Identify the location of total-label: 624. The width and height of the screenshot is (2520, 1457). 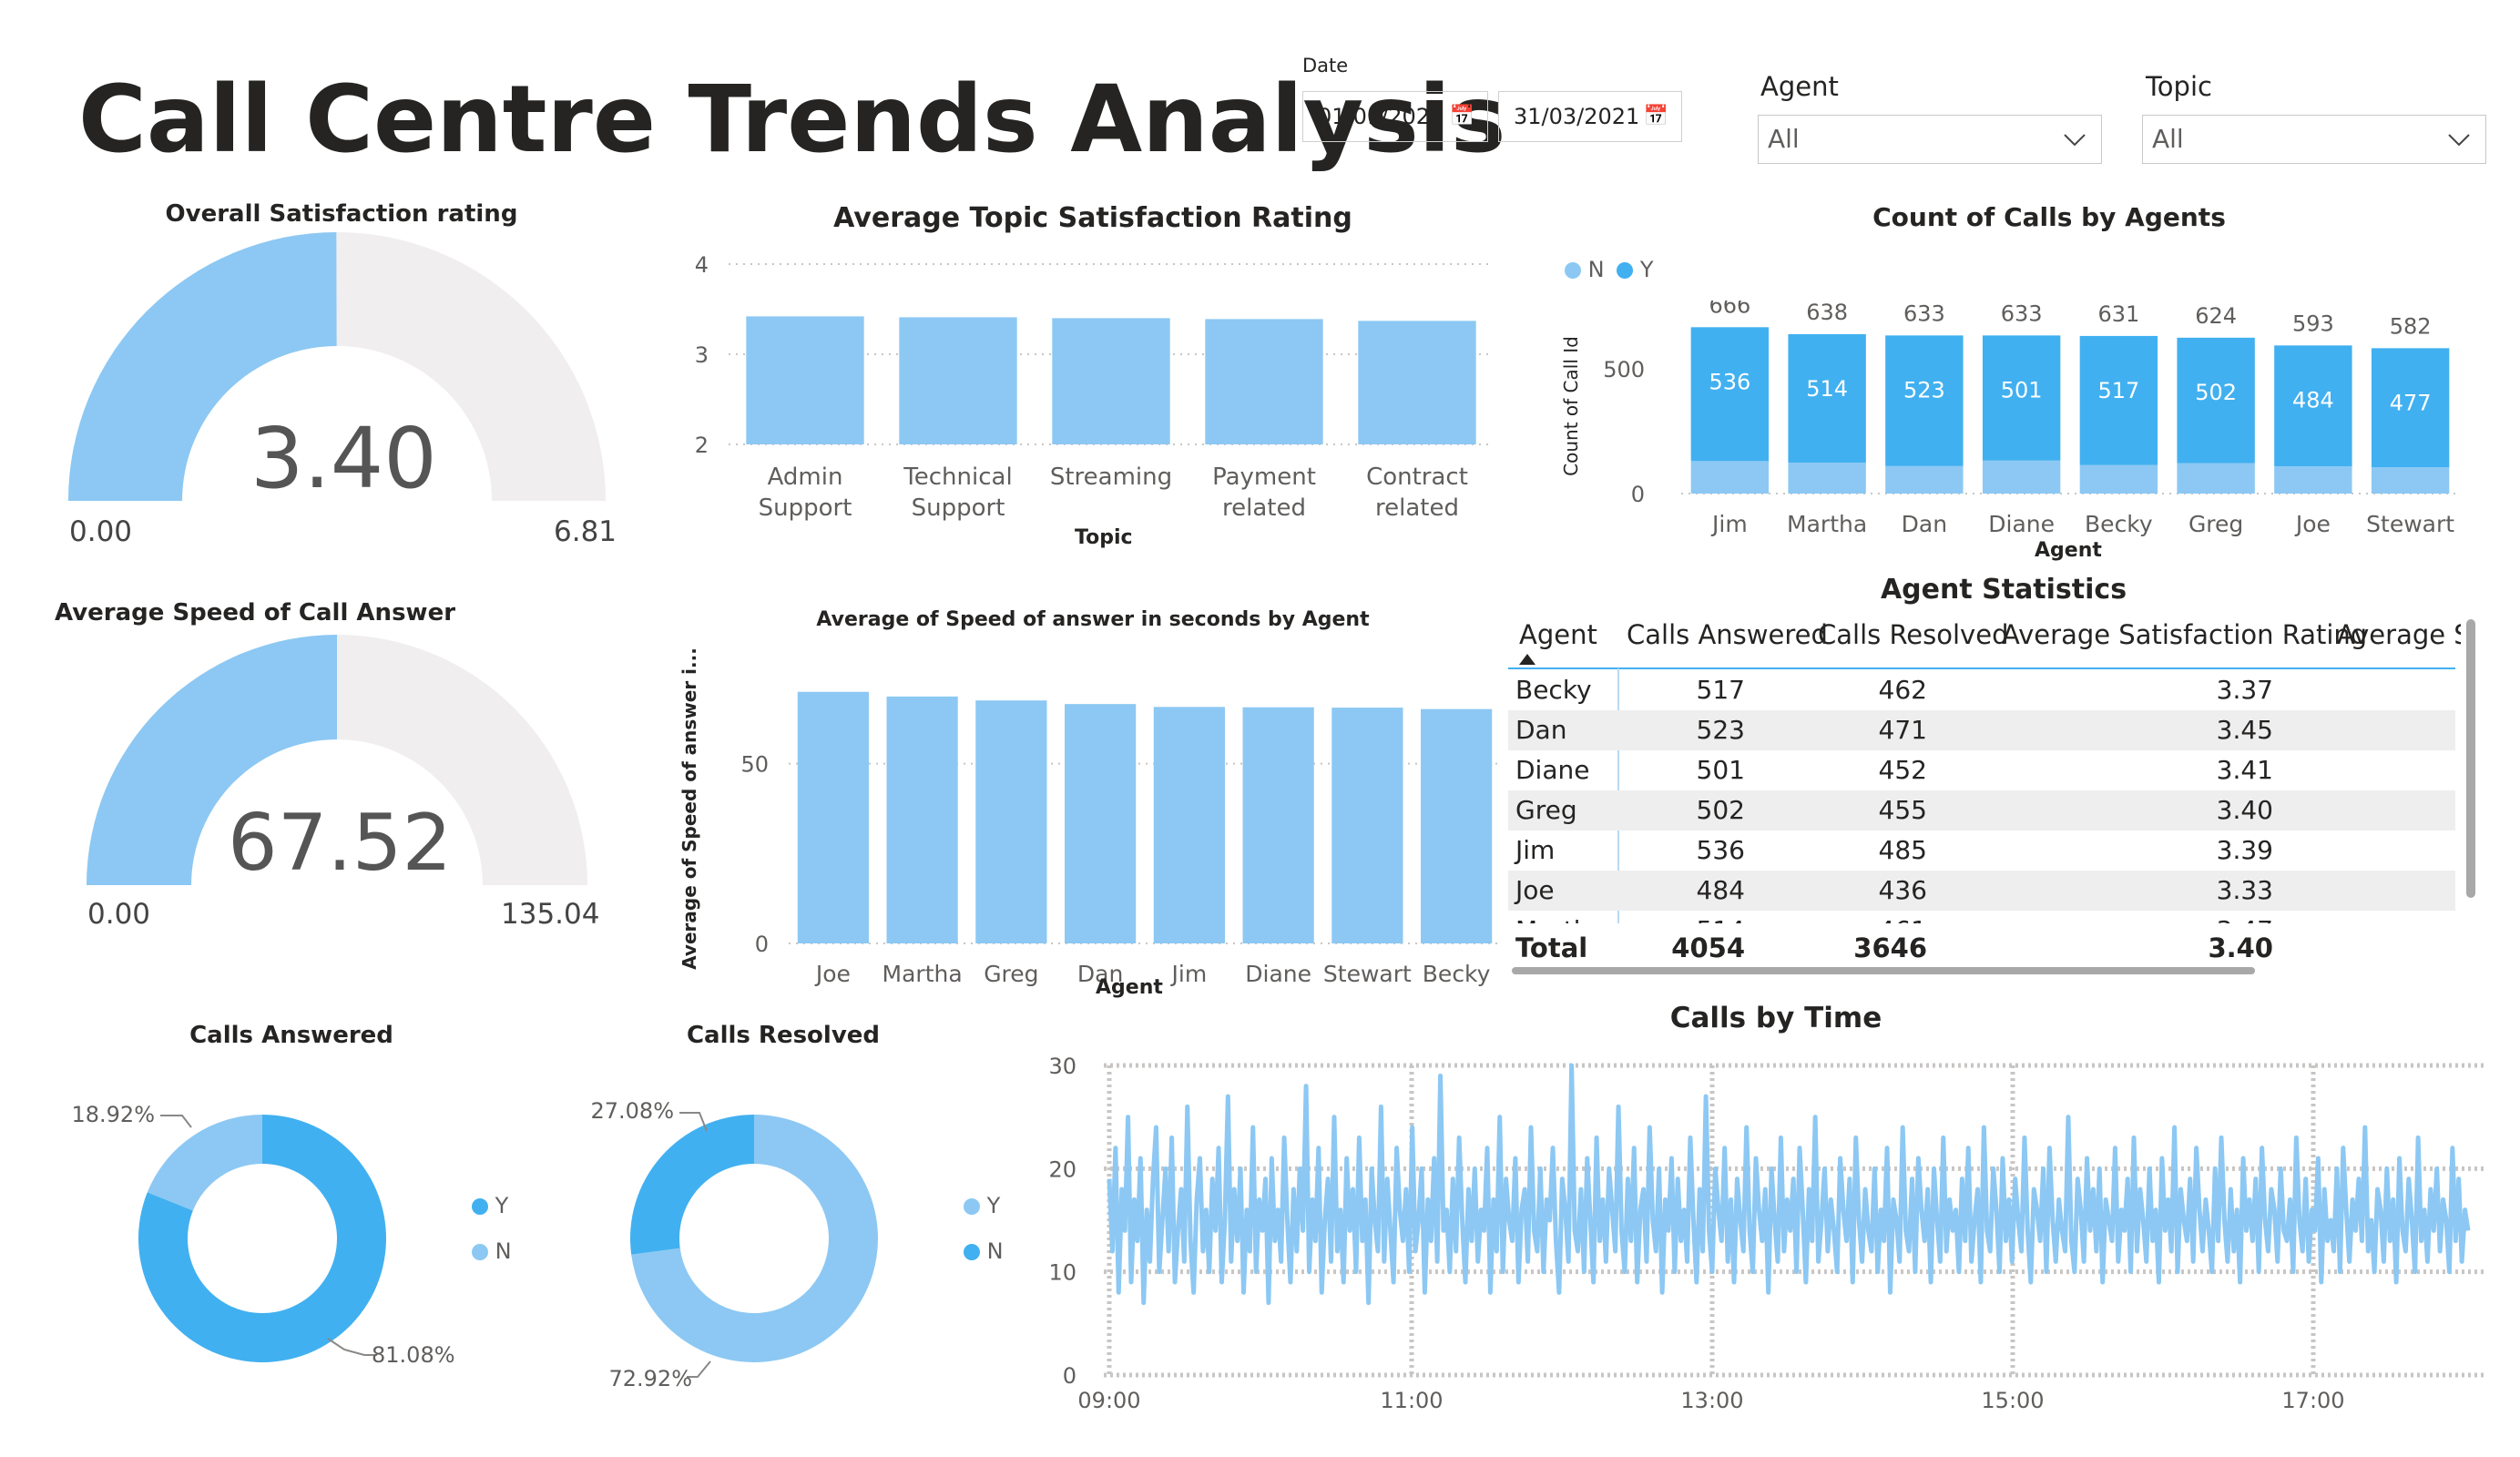
(2216, 316).